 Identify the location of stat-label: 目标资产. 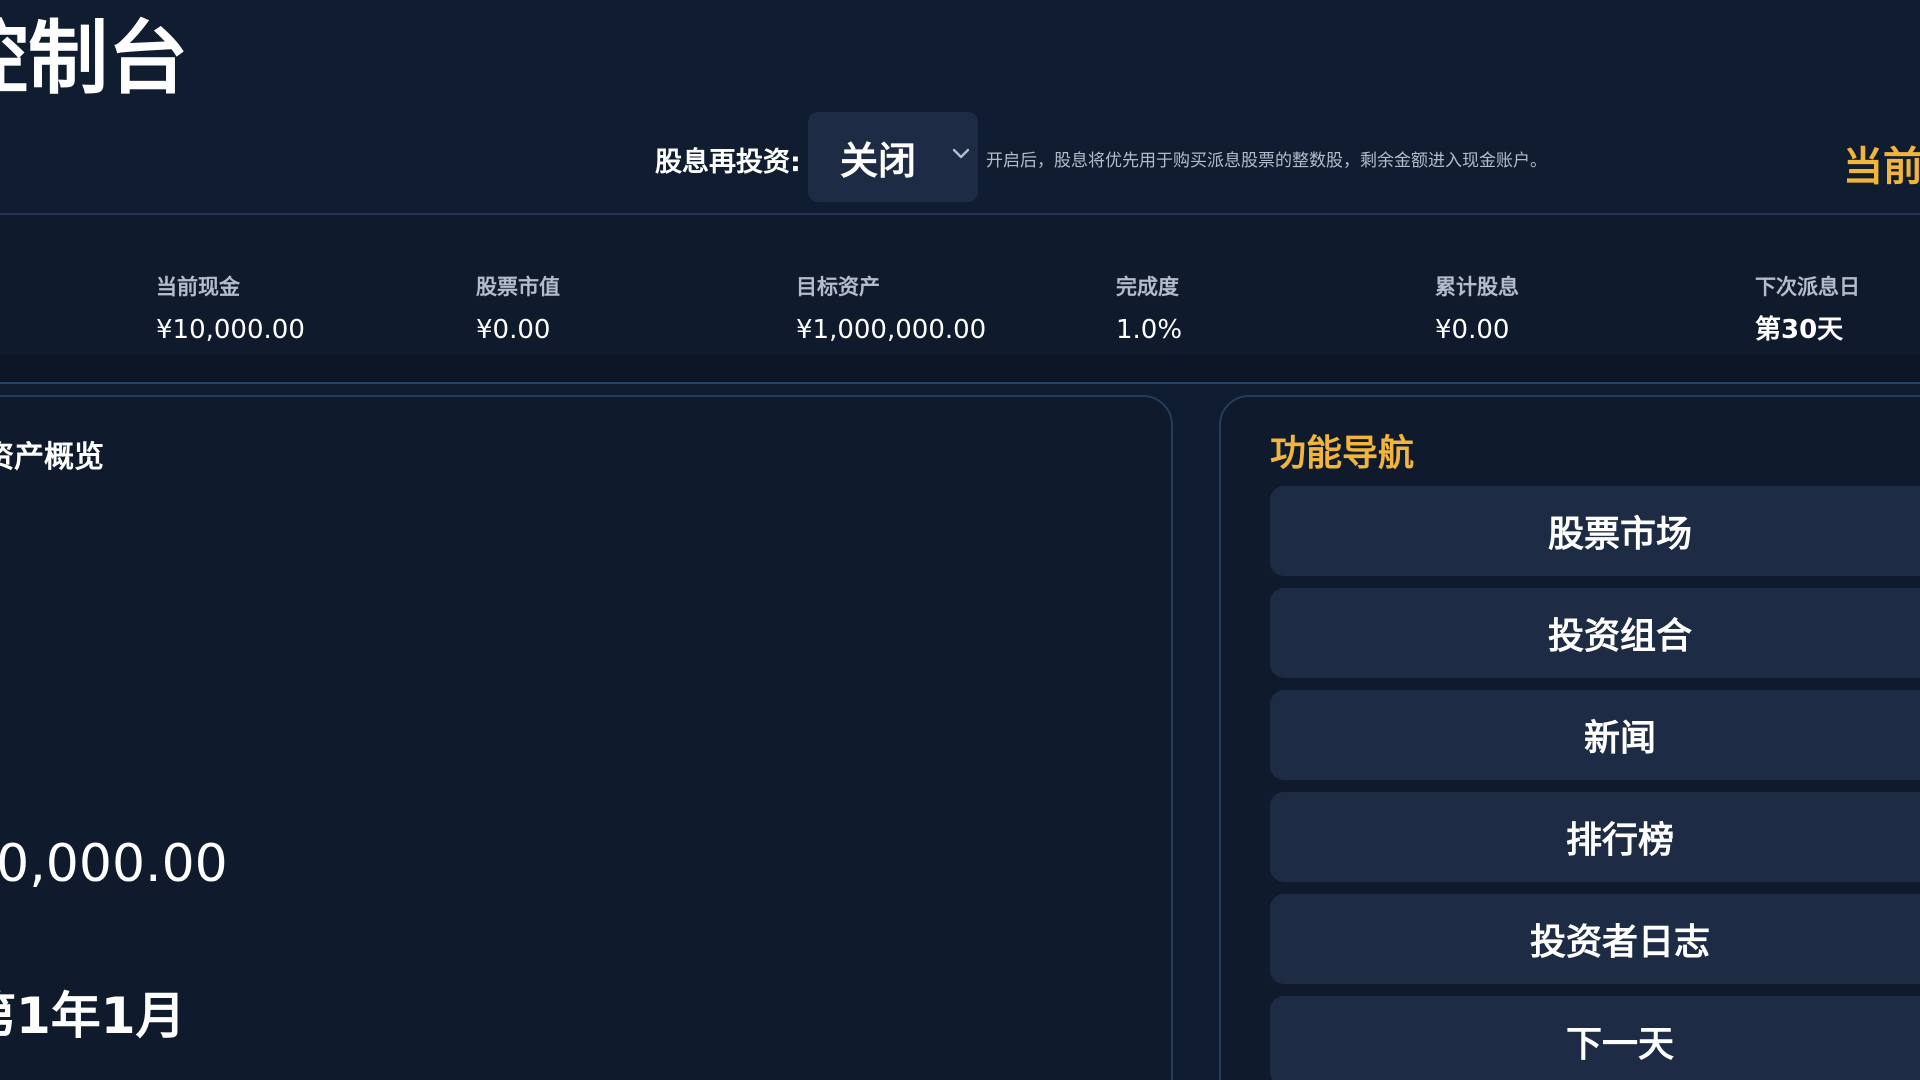
(838, 287).